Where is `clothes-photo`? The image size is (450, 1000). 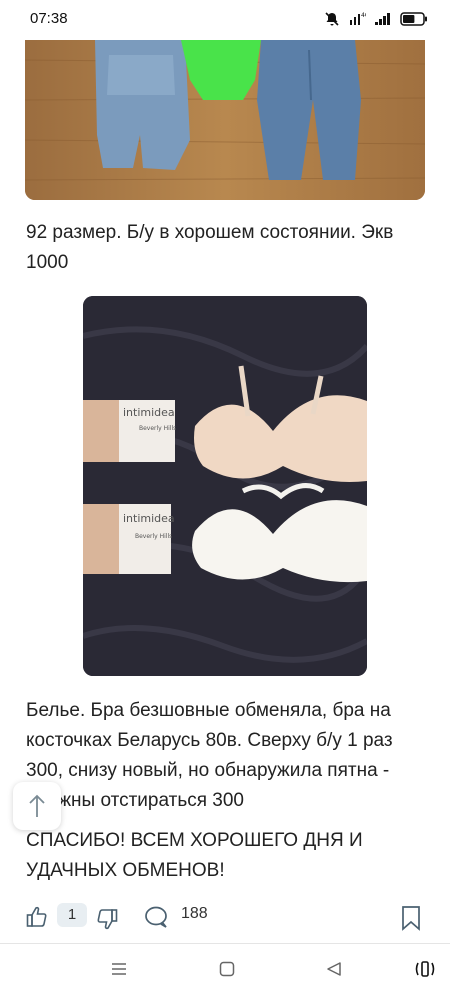 clothes-photo is located at coordinates (225, 120).